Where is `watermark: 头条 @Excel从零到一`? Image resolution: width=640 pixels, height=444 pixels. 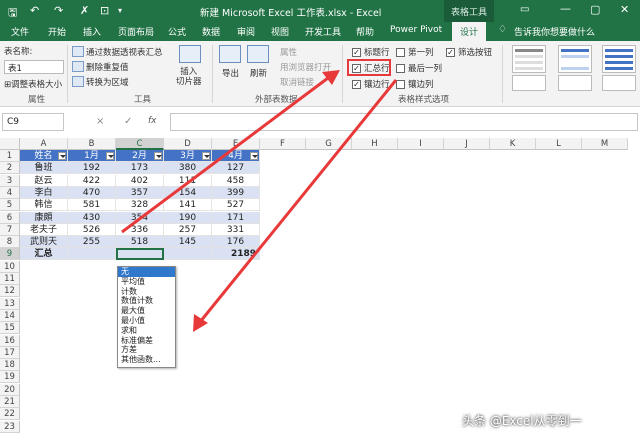
watermark: 头条 @Excel从零到一 is located at coordinates (522, 421).